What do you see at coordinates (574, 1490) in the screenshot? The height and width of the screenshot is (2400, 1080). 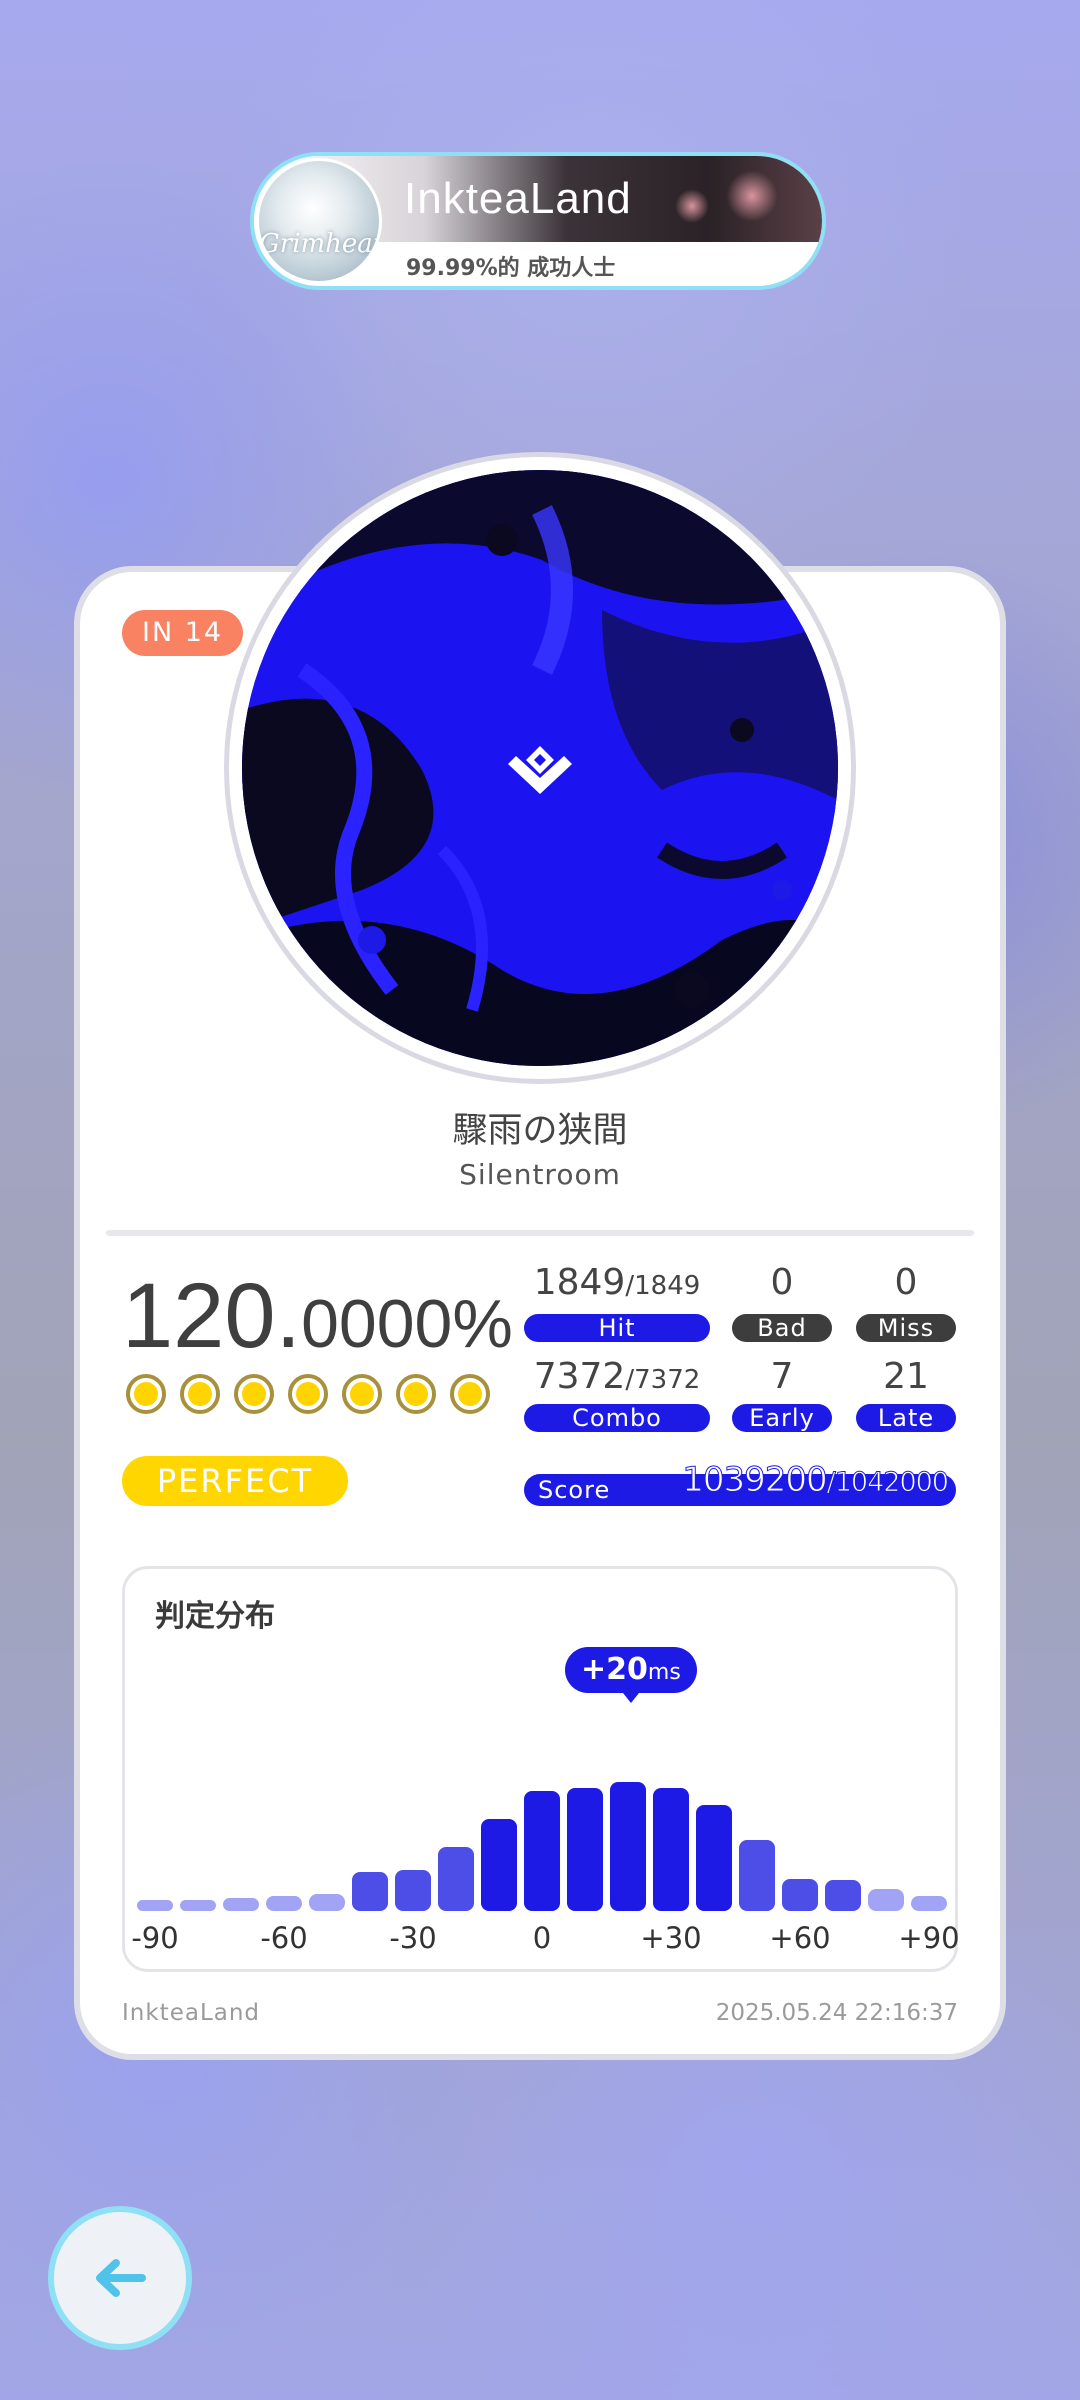 I see `score-label: Score` at bounding box center [574, 1490].